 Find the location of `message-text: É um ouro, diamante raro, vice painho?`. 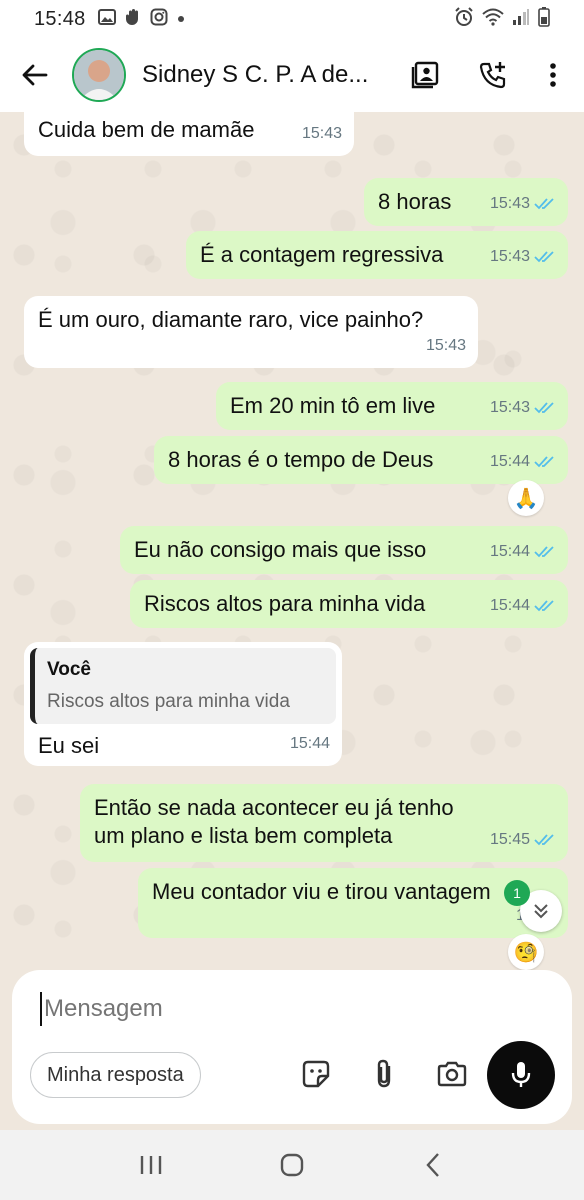

message-text: É um ouro, diamante raro, vice painho? is located at coordinates (231, 319).